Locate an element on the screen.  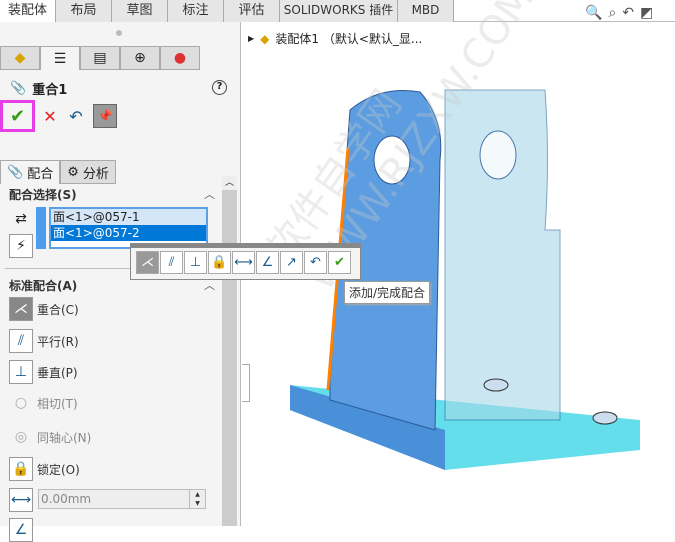
scroll-up-icon: ︿ is located at coordinates (229, 183).